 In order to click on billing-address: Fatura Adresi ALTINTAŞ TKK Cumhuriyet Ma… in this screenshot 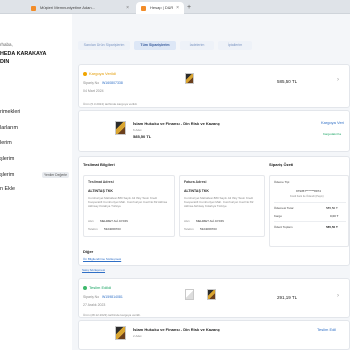, I will do `click(222, 206)`.